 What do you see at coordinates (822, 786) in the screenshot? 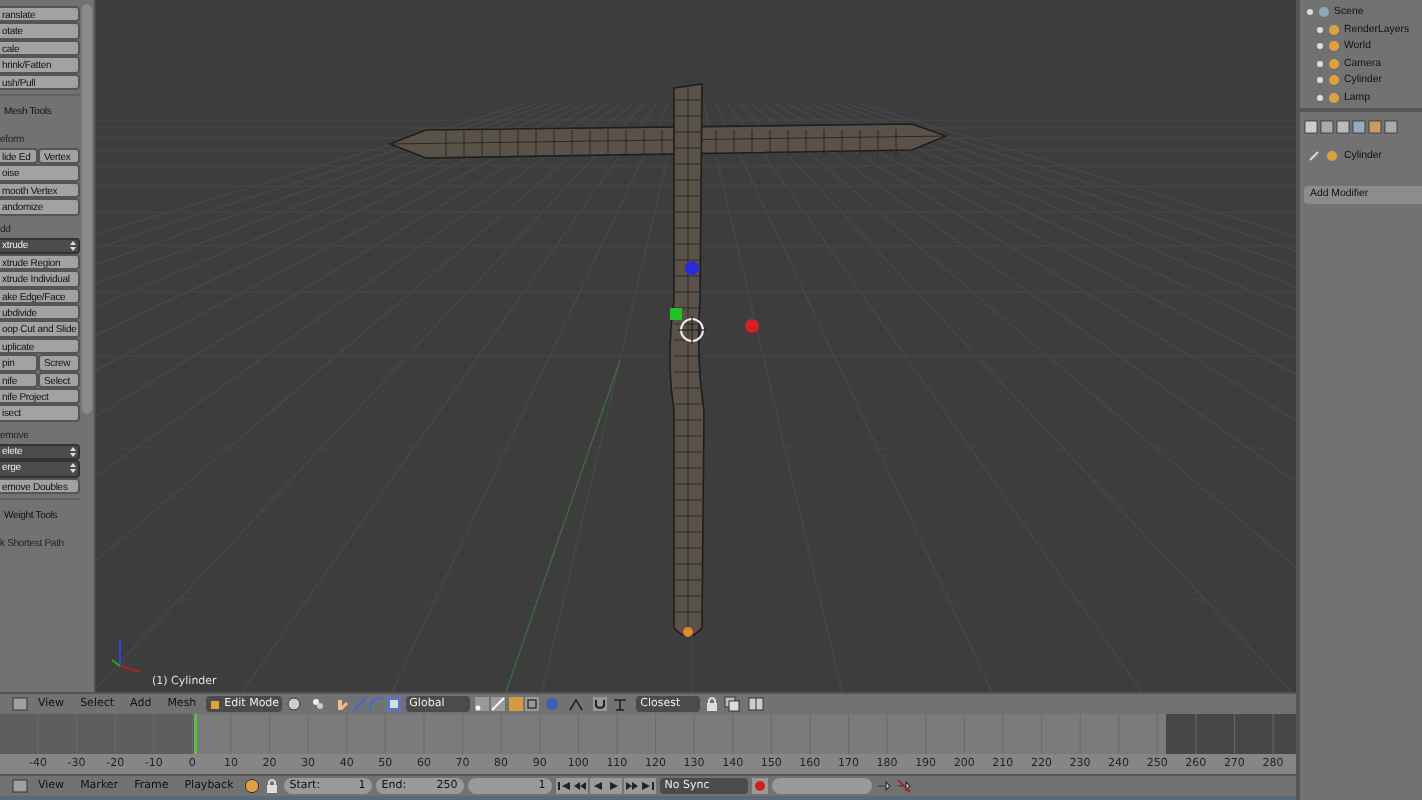
I see `keying-set-field` at bounding box center [822, 786].